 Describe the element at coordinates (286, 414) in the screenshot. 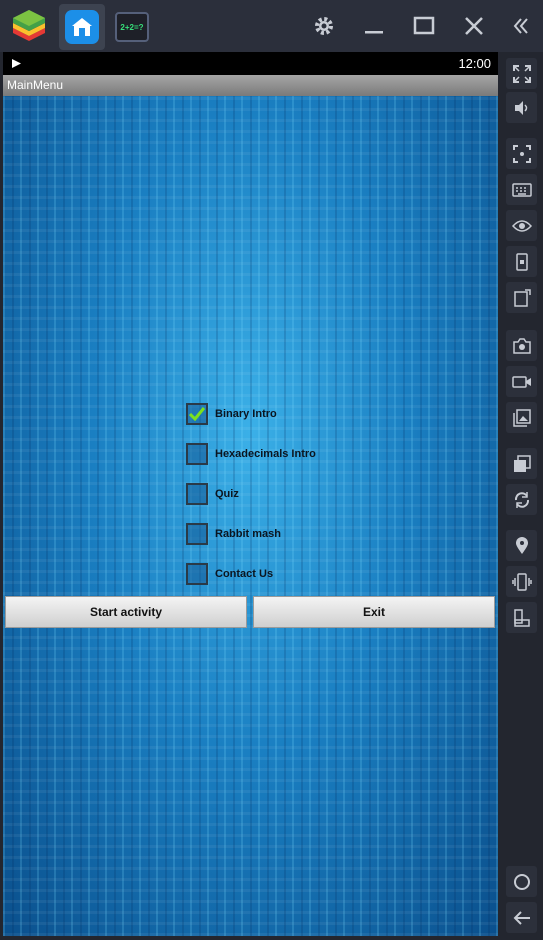

I see `option-binary-intro: Binary Intro` at that location.